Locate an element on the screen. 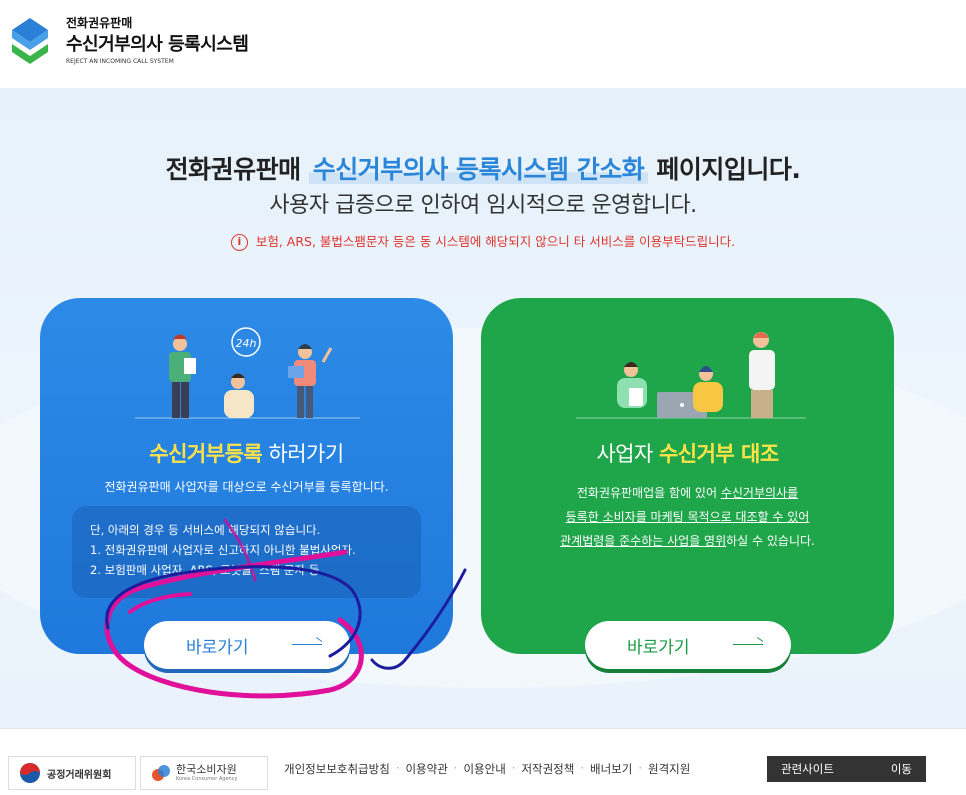 This screenshot has height=795, width=966. meeting-people-illustration is located at coordinates (691, 375).